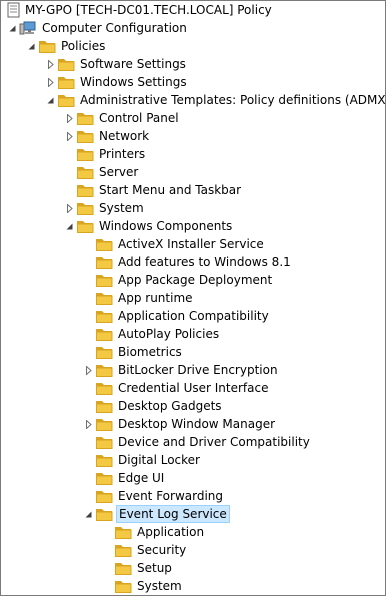  Describe the element at coordinates (193, 28) in the screenshot. I see `tree-node: Computer Configuration` at that location.